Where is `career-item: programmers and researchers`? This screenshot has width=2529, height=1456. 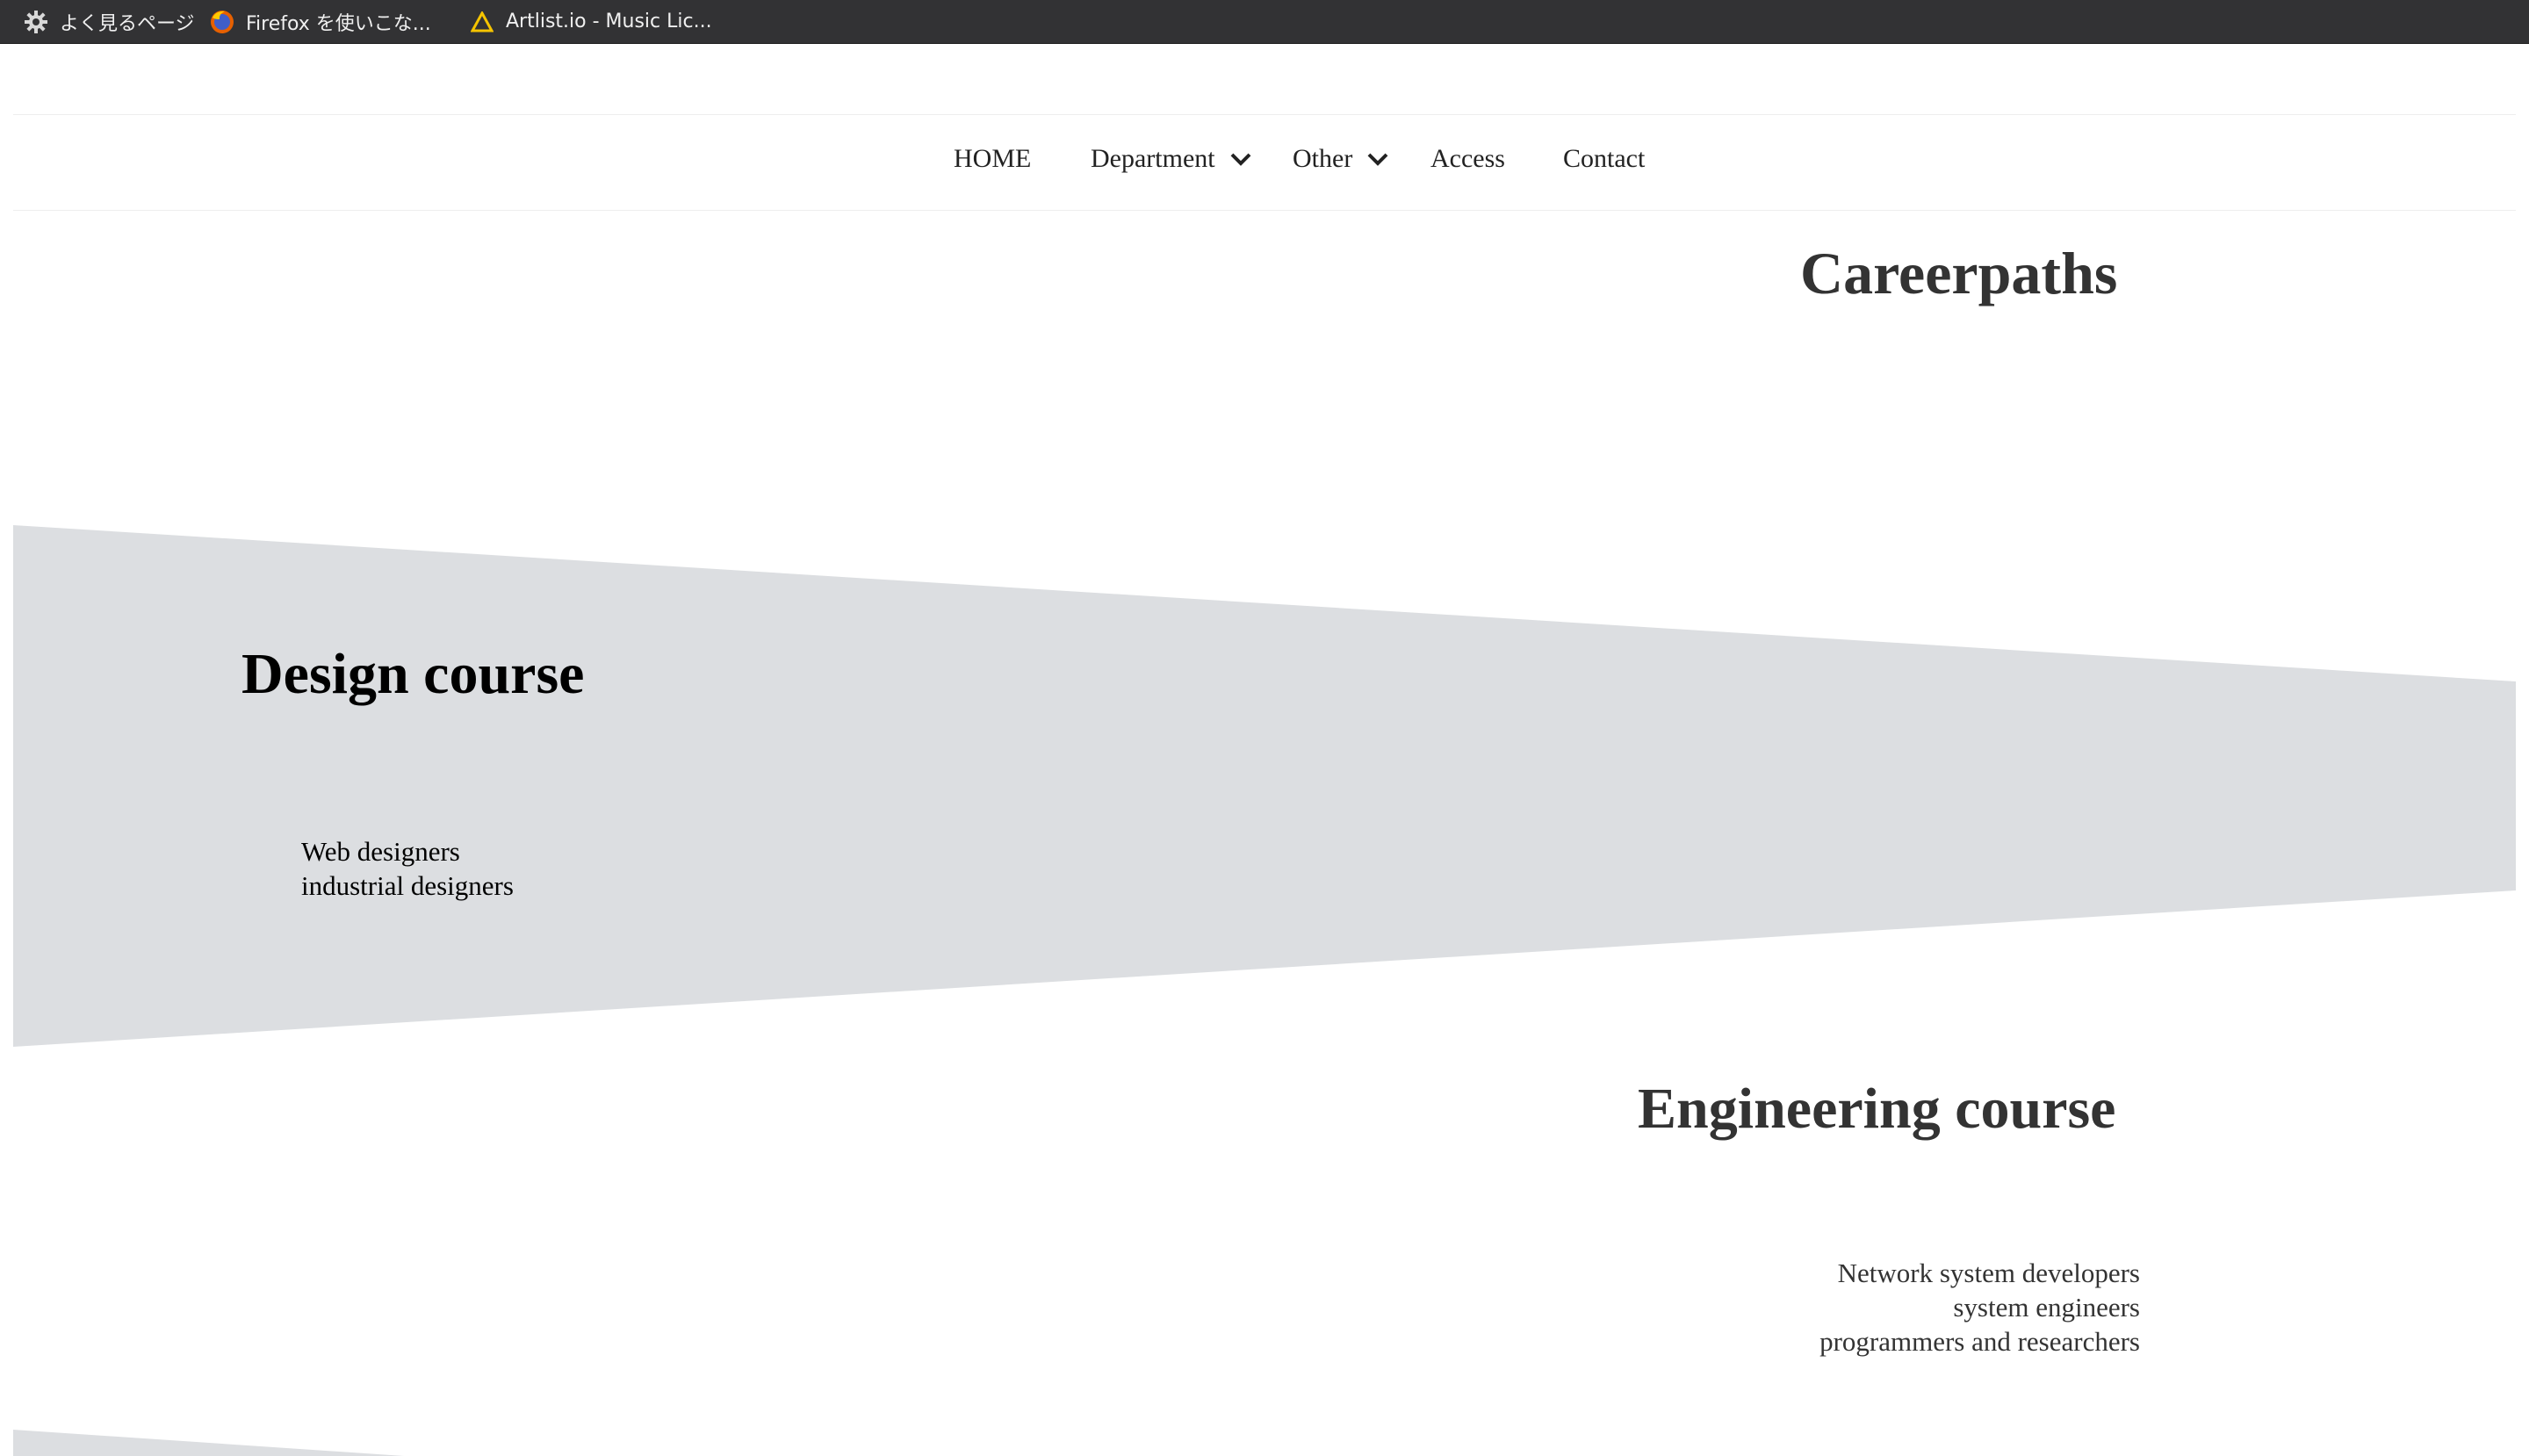 career-item: programmers and researchers is located at coordinates (1979, 1341).